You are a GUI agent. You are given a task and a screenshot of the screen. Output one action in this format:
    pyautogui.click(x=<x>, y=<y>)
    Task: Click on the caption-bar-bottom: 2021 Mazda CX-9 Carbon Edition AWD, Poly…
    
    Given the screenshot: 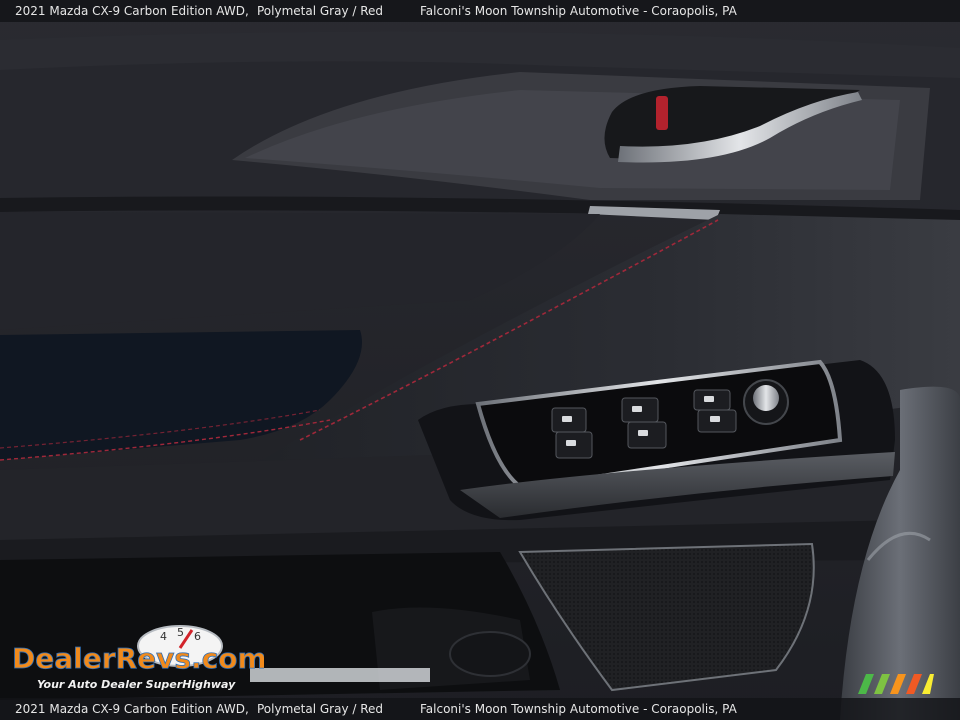 What is the action you would take?
    pyautogui.click(x=480, y=709)
    